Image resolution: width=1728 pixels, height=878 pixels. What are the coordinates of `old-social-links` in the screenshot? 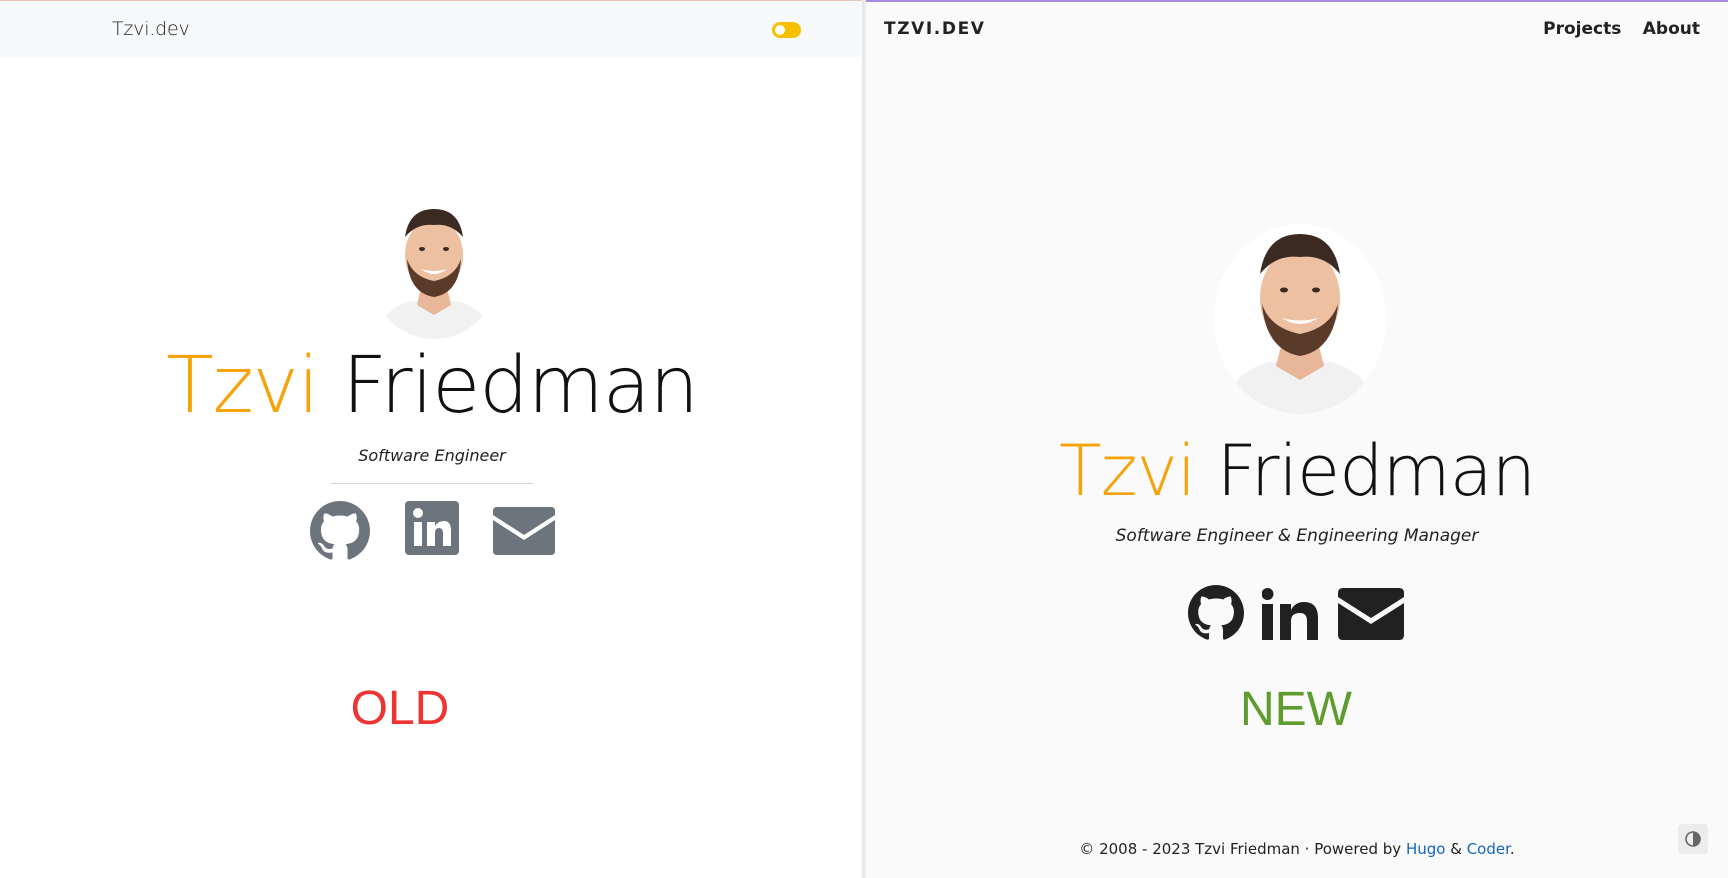 It's located at (440, 532).